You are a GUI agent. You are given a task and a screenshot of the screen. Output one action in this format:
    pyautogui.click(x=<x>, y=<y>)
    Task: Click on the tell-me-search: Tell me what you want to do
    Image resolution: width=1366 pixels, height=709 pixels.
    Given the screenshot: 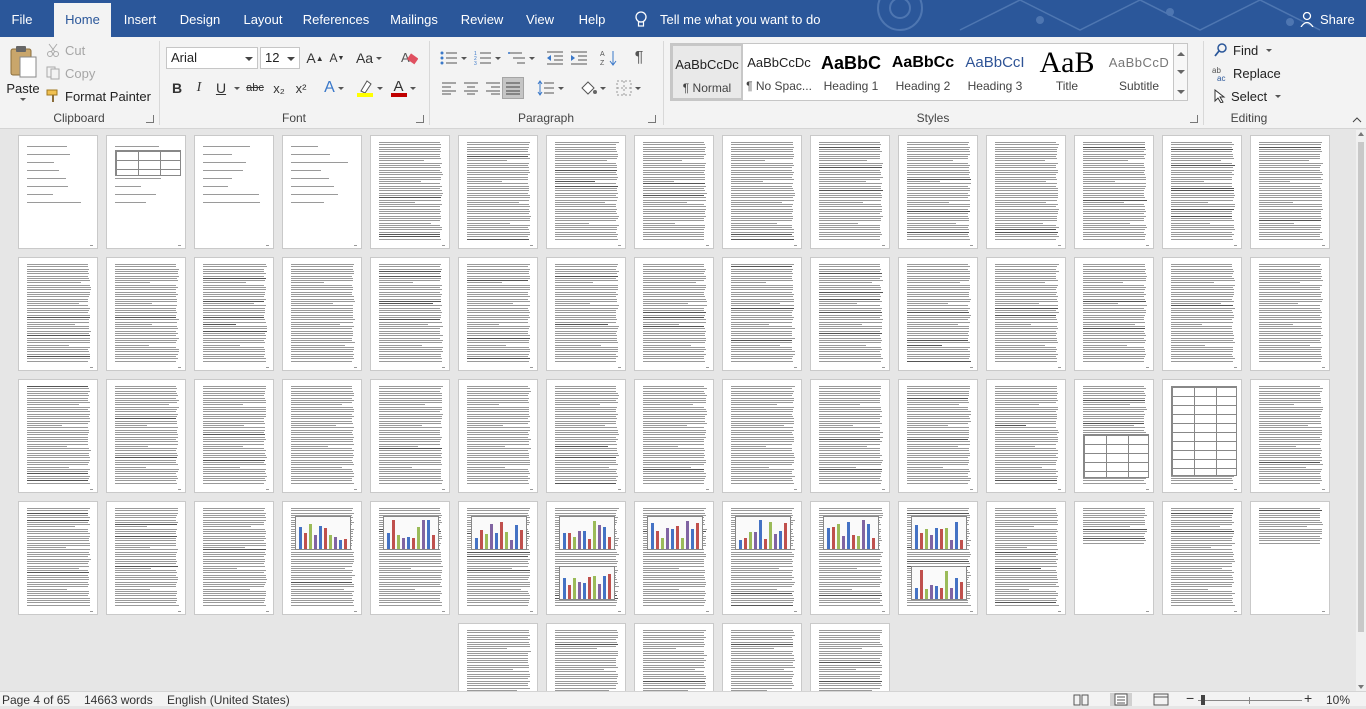 What is the action you would take?
    pyautogui.click(x=726, y=18)
    